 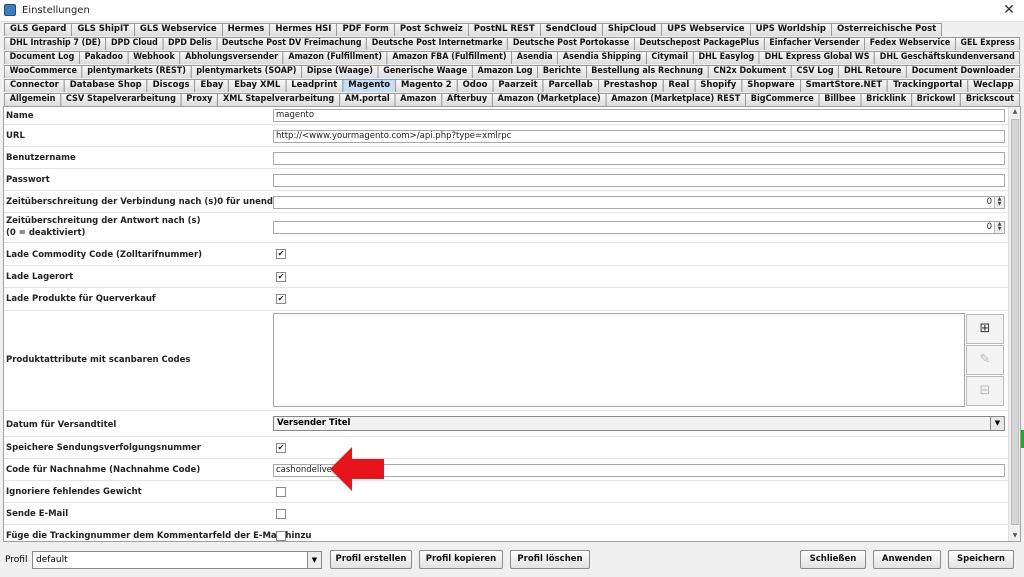 I want to click on tab-dipse-waage: Dipse (Waage), so click(x=340, y=71).